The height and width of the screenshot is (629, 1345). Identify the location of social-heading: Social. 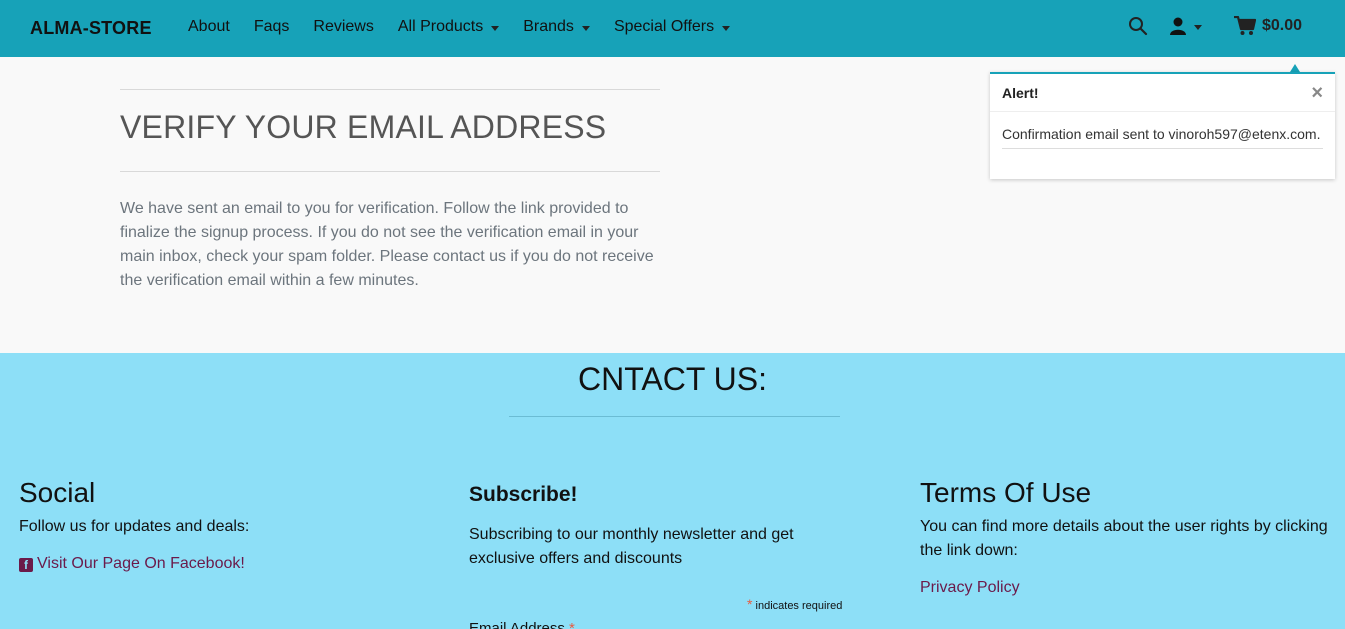
(57, 492).